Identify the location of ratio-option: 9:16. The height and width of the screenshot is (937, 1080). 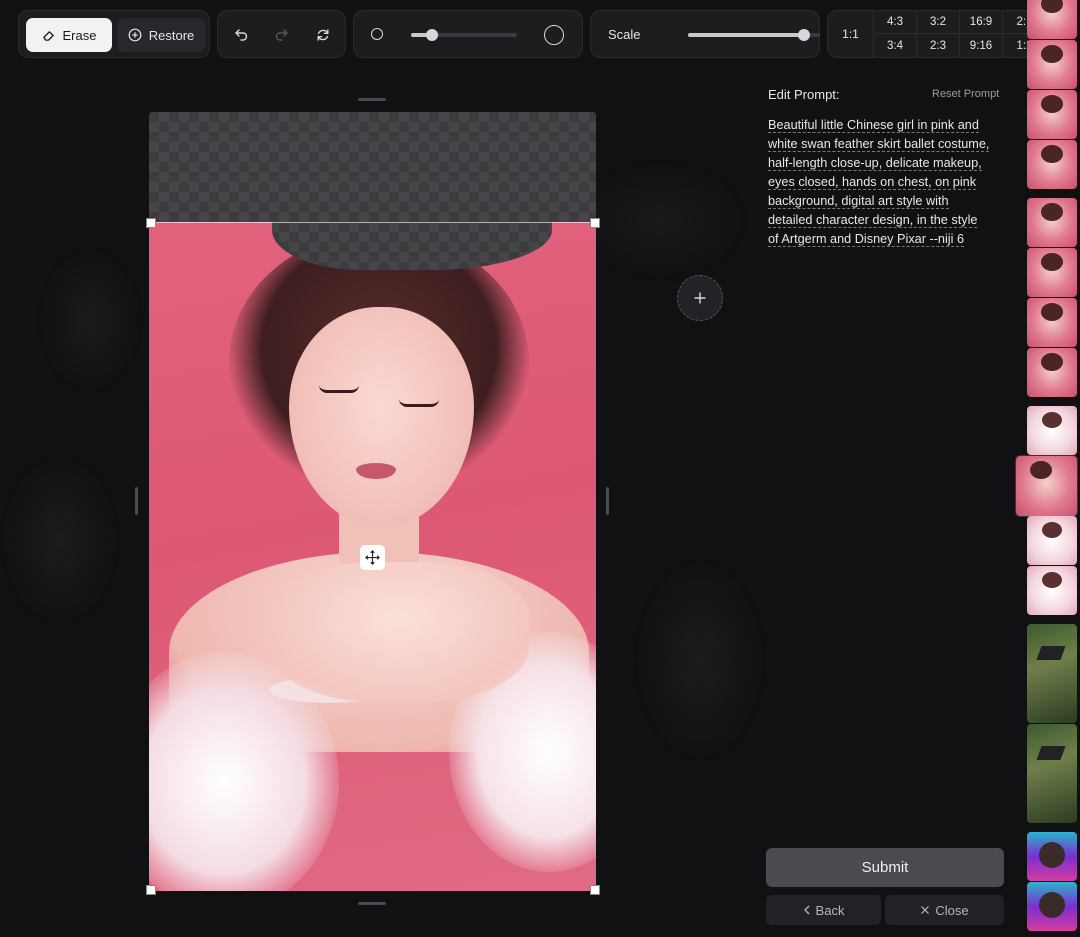
(981, 45).